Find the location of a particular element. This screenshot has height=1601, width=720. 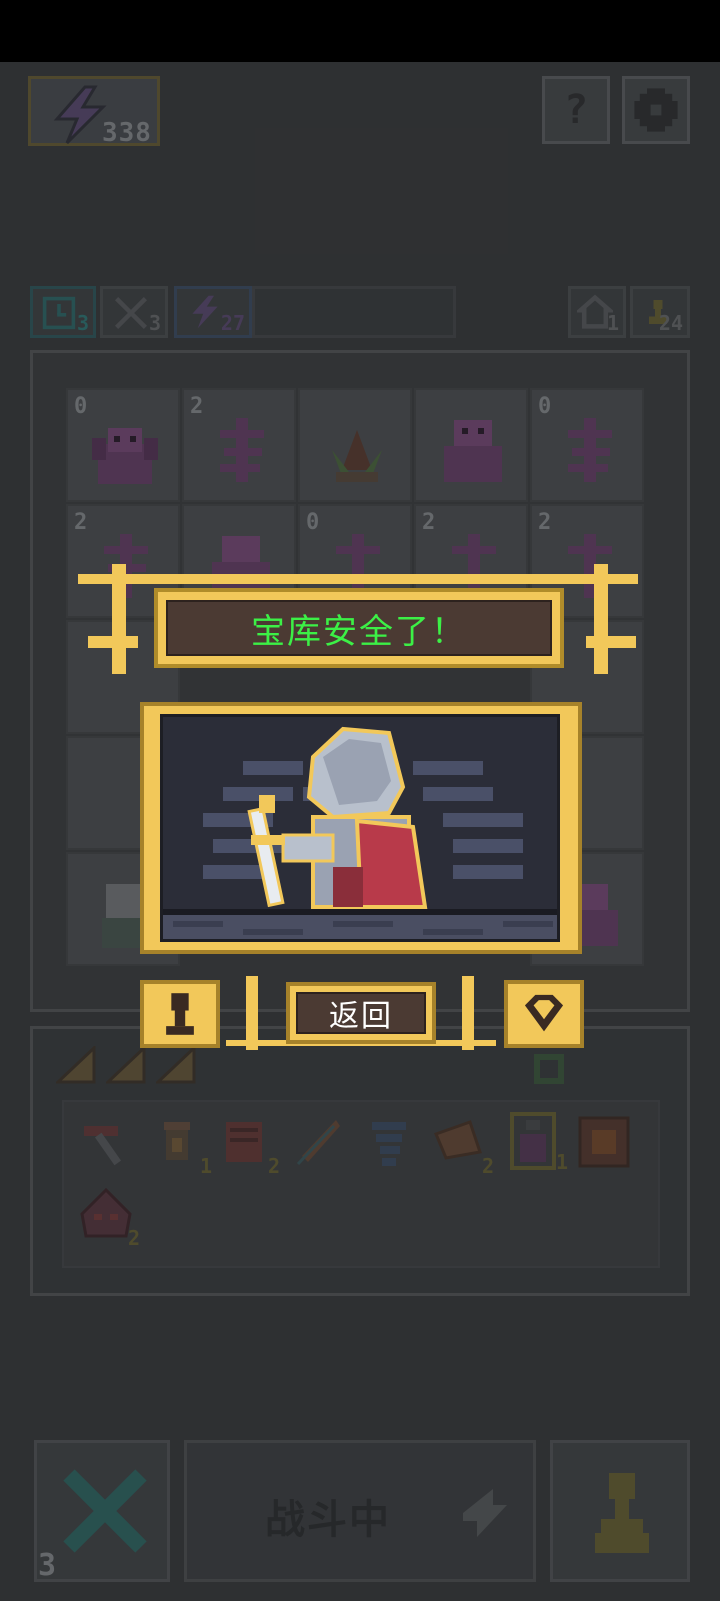

status-bar is located at coordinates (360, 31).